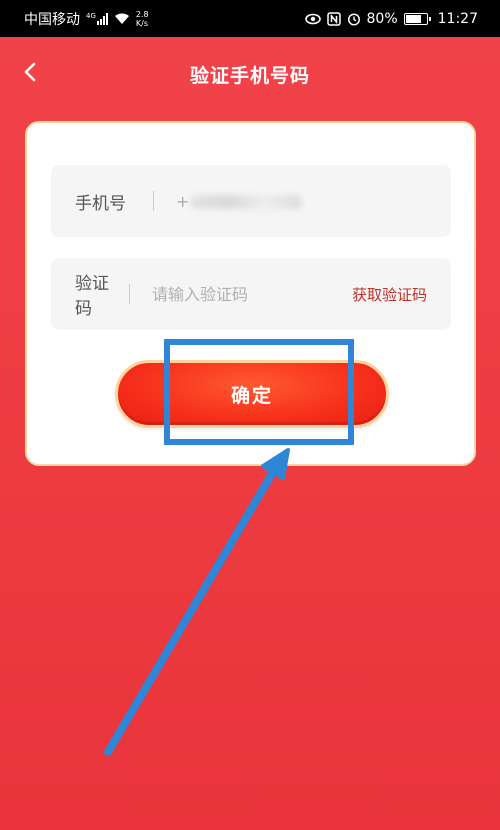 The height and width of the screenshot is (830, 500). I want to click on phone-label: 手机号, so click(100, 203).